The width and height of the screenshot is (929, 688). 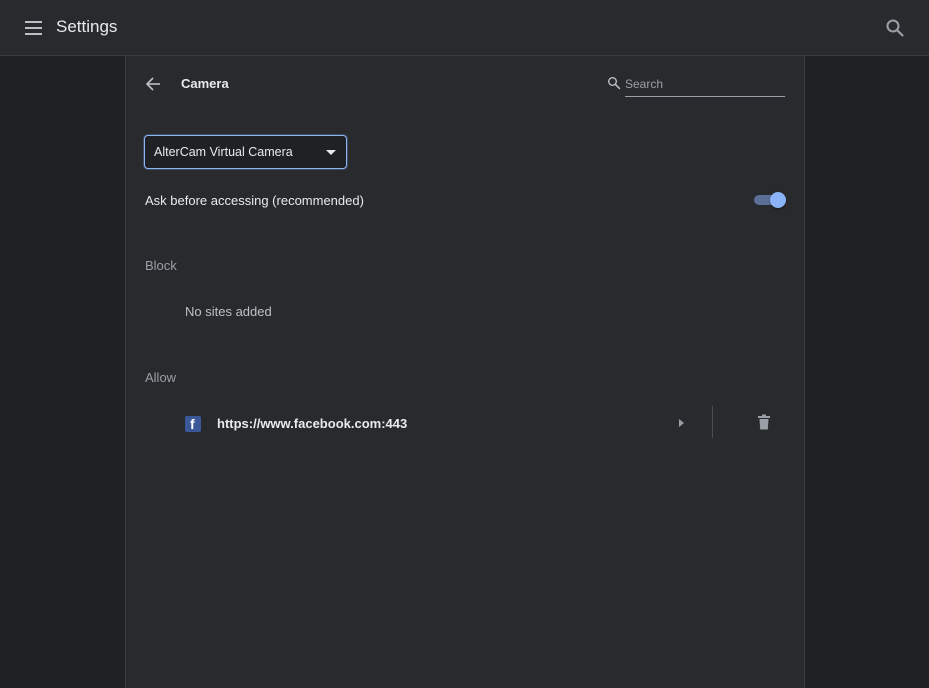 What do you see at coordinates (254, 200) in the screenshot?
I see `ask-before-accessing-label: Ask before accessing (recommended)` at bounding box center [254, 200].